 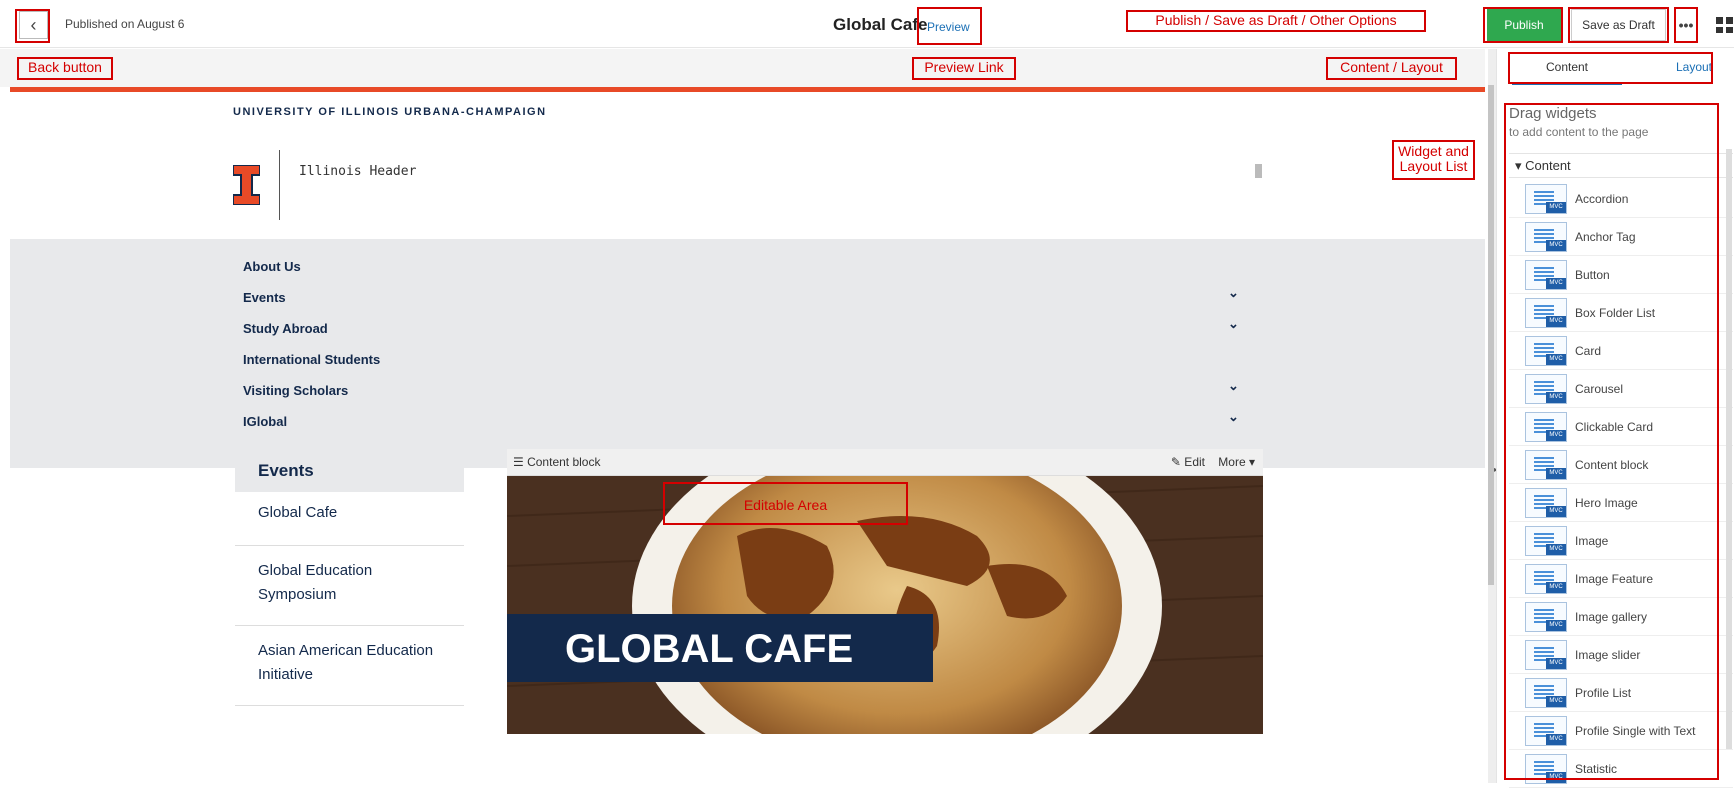 What do you see at coordinates (964, 68) in the screenshot?
I see `annotation-preview-link: Preview Link` at bounding box center [964, 68].